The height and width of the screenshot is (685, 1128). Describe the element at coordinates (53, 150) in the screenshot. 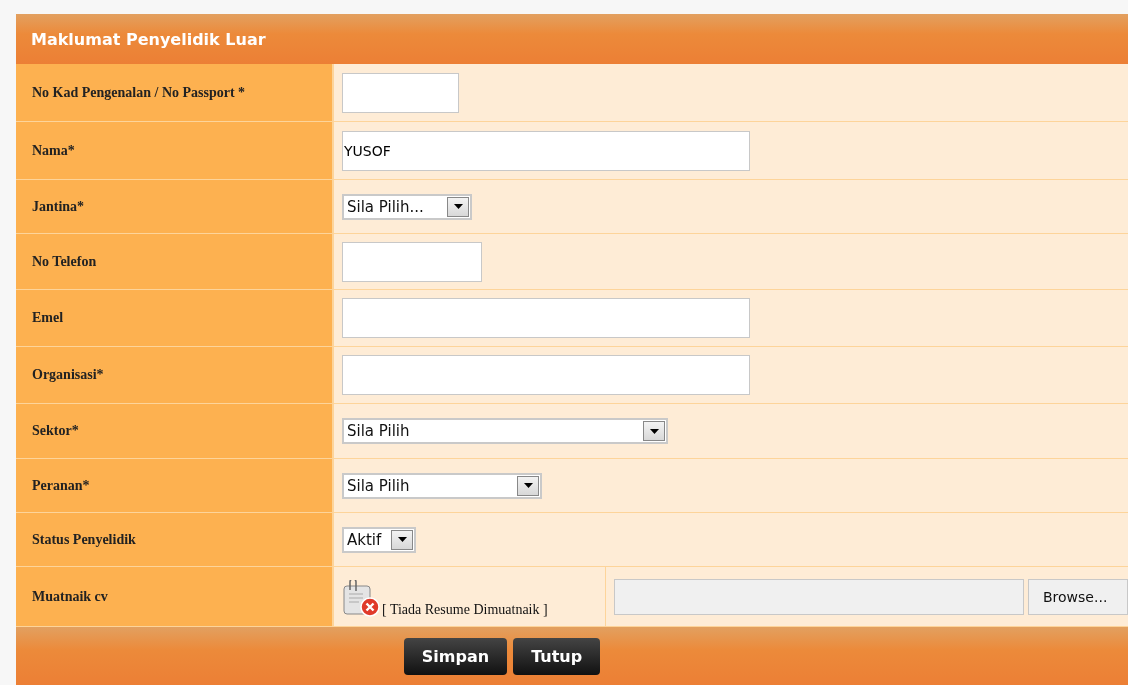

I see `field-label: Nama*` at that location.